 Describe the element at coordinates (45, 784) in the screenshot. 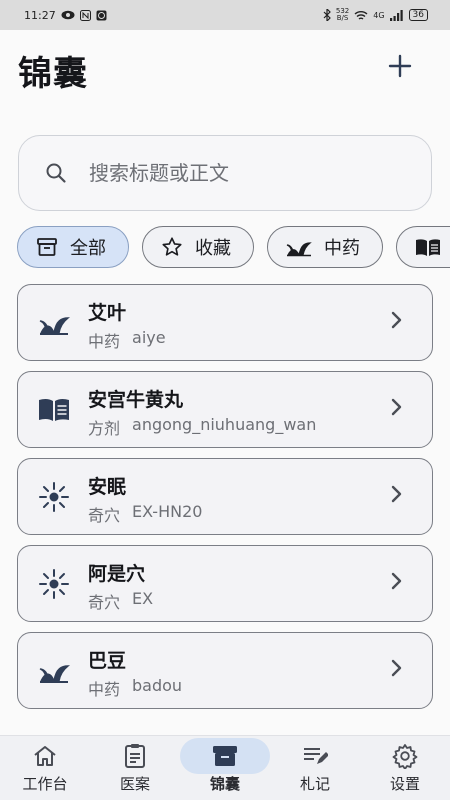

I see `nav-label: 工作台` at that location.